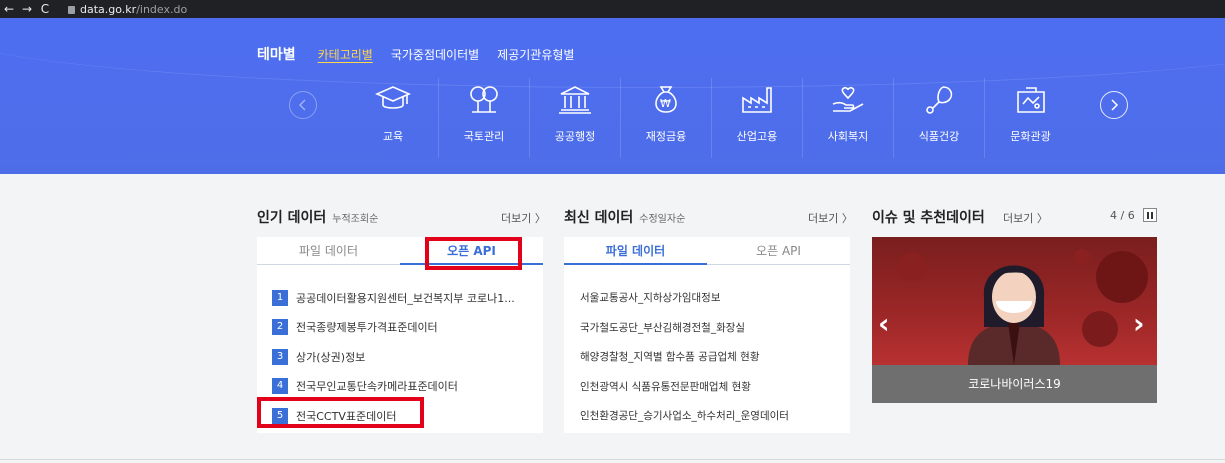  Describe the element at coordinates (612, 9) in the screenshot. I see `browser-toolbar: ← → C data.go.kr /index.do` at that location.